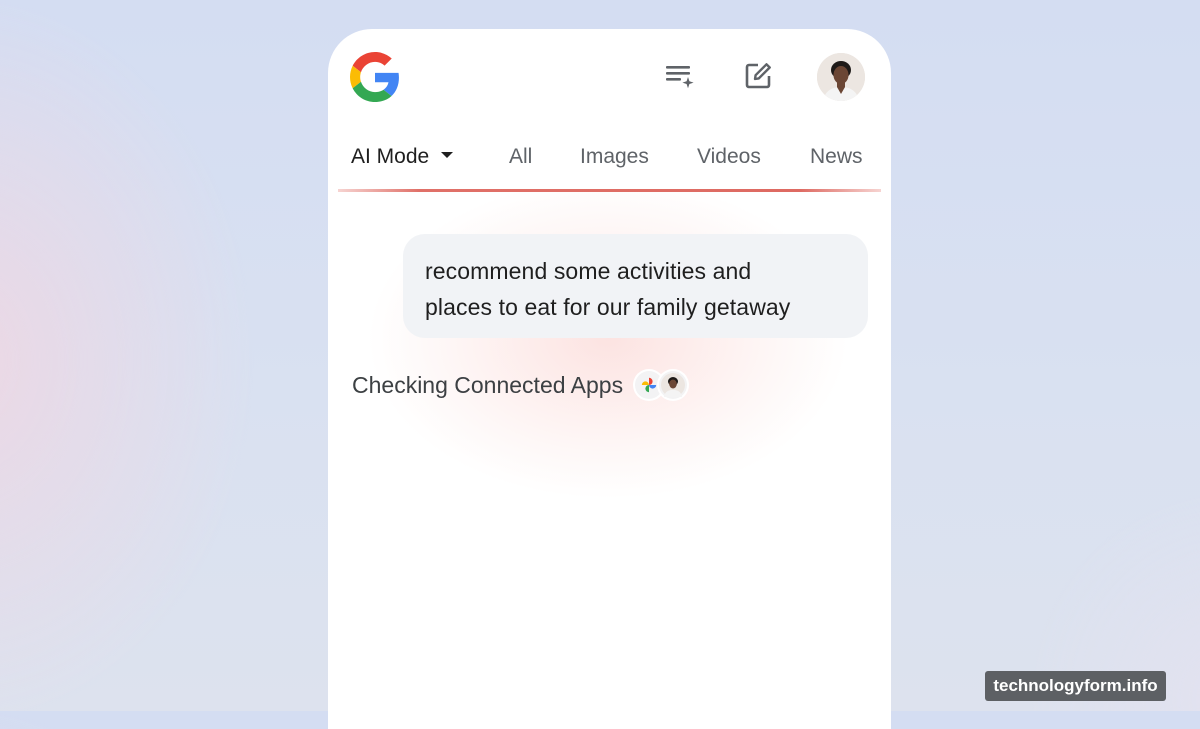 This screenshot has height=729, width=1200. Describe the element at coordinates (679, 76) in the screenshot. I see `ai-history-icon` at that location.